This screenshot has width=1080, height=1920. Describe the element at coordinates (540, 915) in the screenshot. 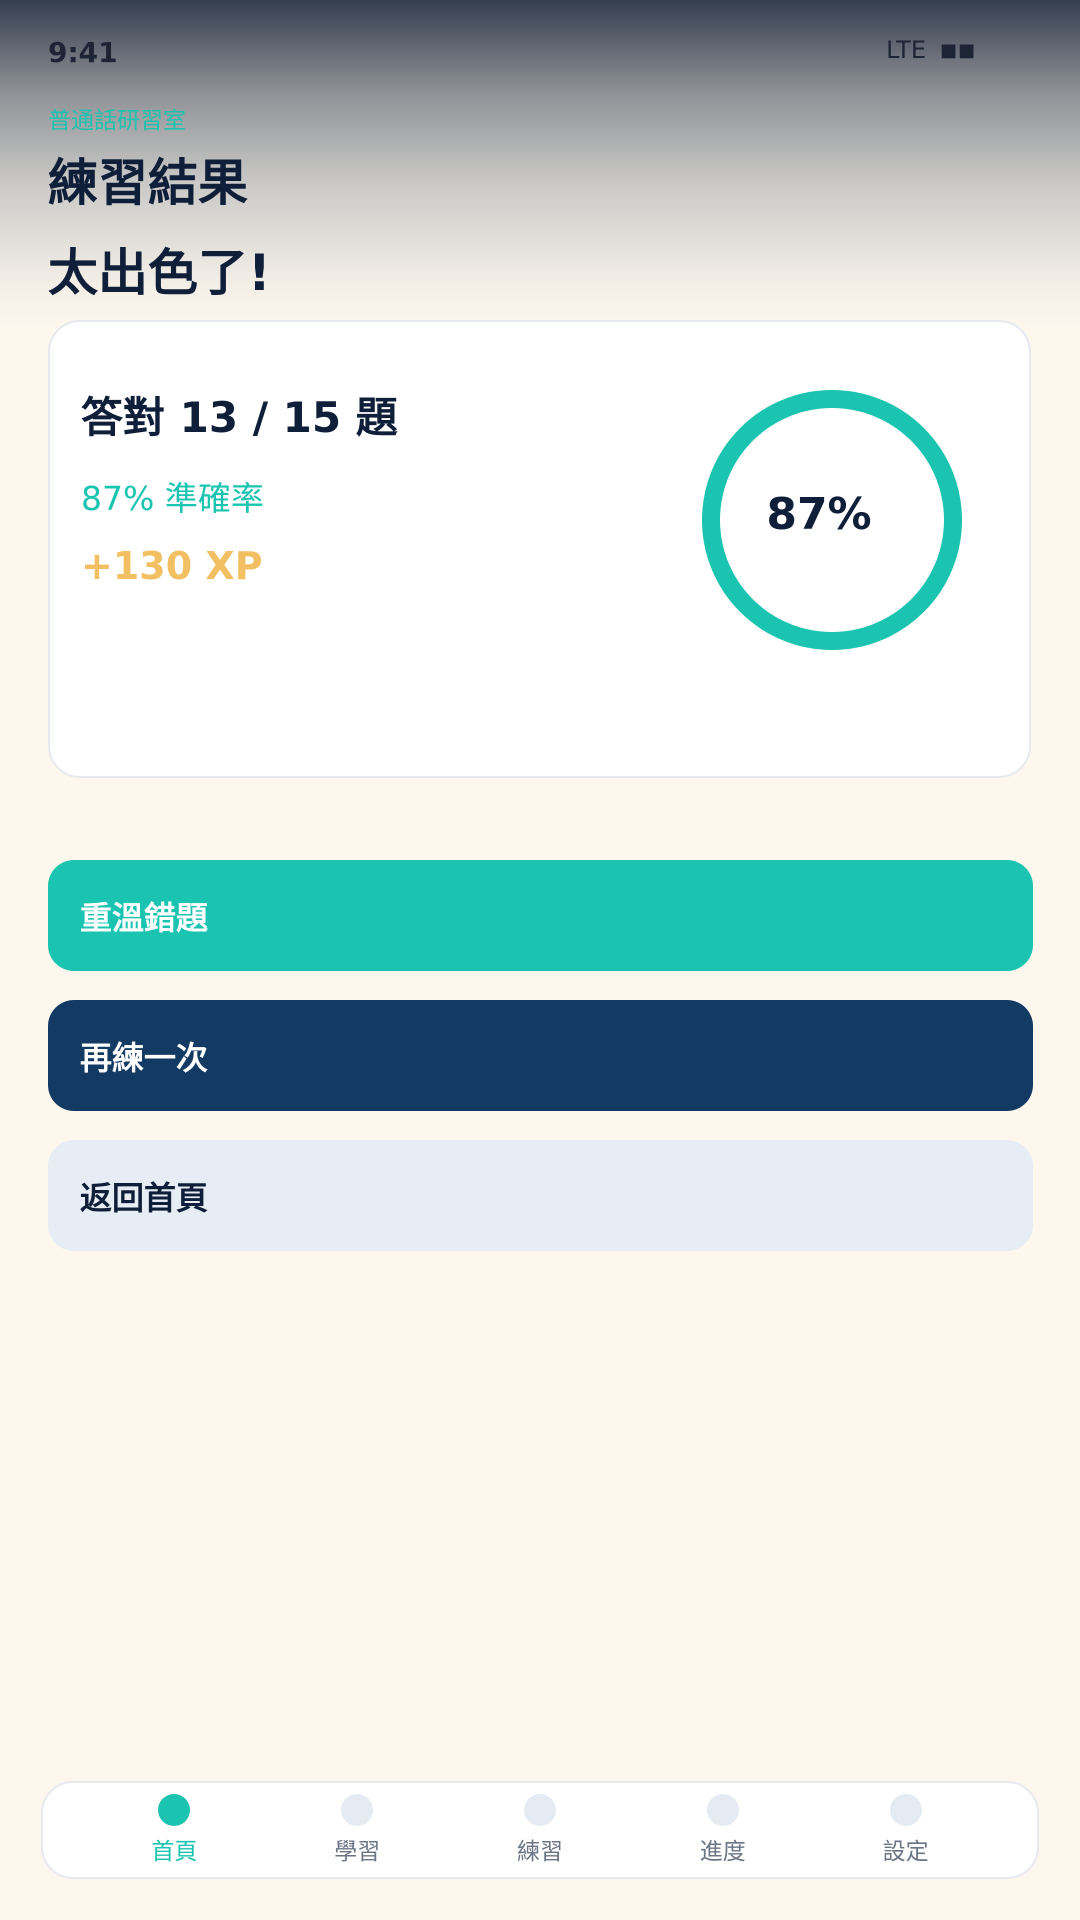

I see `review-mistakes-button: 重溫錯題` at that location.